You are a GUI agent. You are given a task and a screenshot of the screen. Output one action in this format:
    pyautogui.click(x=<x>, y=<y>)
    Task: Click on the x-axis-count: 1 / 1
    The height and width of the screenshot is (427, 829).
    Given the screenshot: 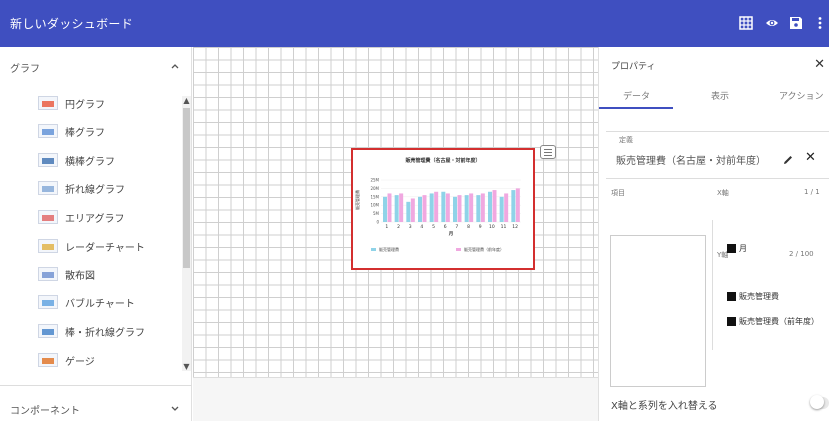 What is the action you would take?
    pyautogui.click(x=812, y=192)
    